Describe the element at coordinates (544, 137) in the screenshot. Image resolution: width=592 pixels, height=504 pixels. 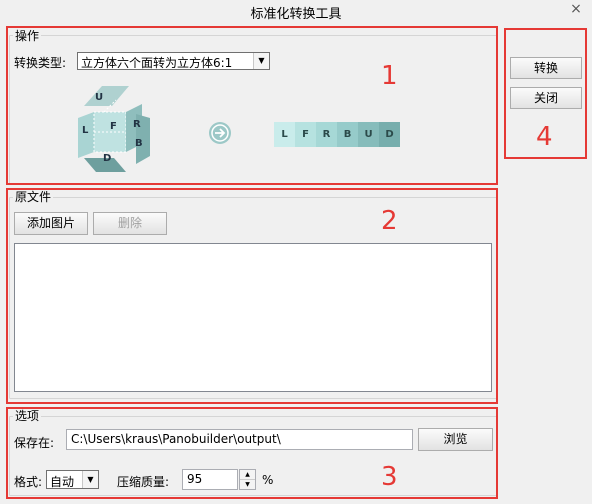
I see `annotation-number-4: 4` at that location.